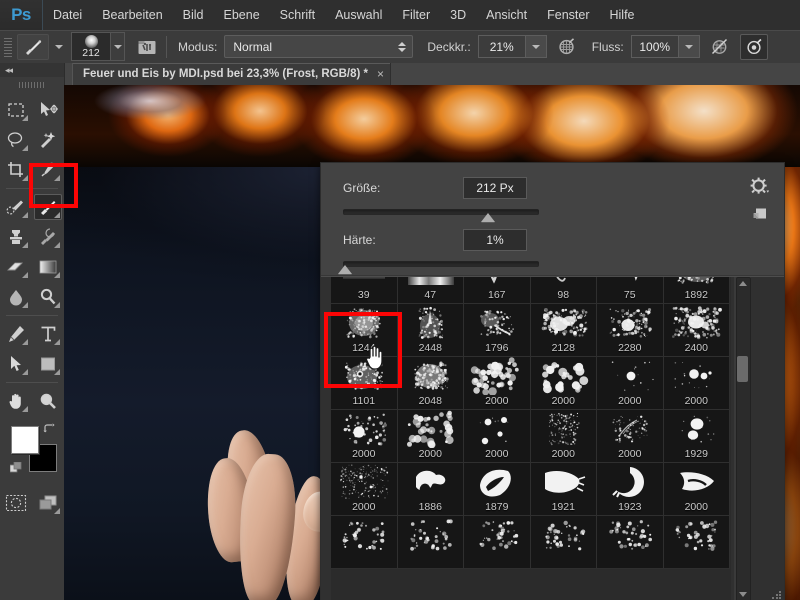 This screenshot has height=600, width=800. What do you see at coordinates (568, 15) in the screenshot?
I see `menu-item-fenster: Fenster` at bounding box center [568, 15].